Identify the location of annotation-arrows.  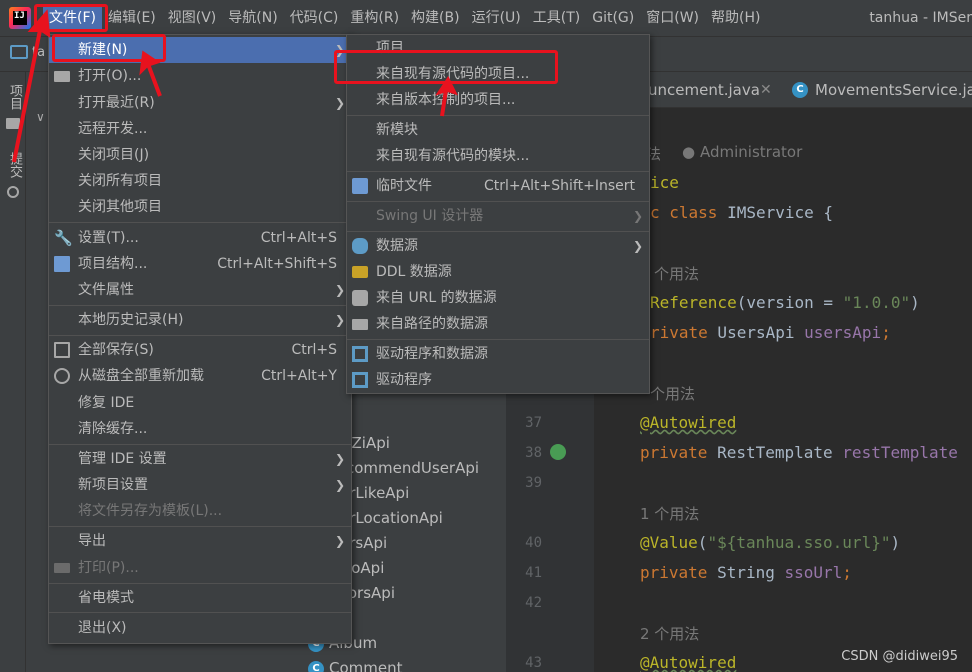
(235, 86).